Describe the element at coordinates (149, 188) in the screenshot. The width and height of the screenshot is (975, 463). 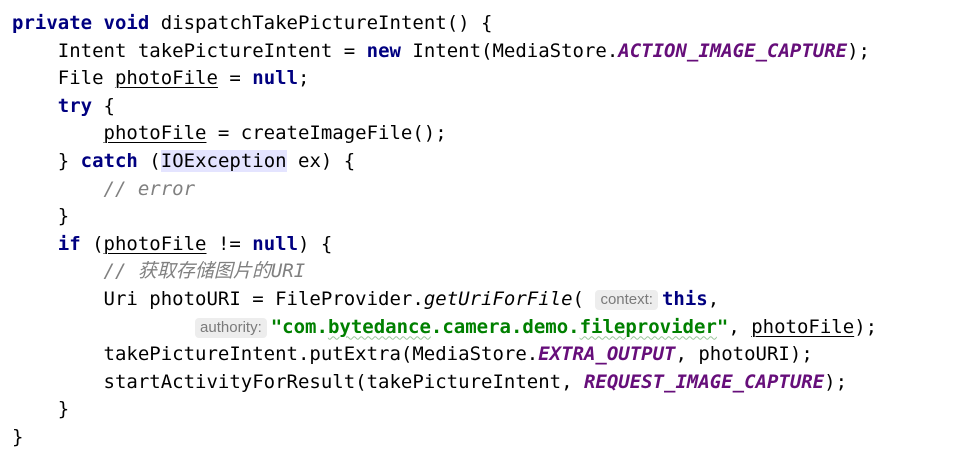
I see `comment: // error` at that location.